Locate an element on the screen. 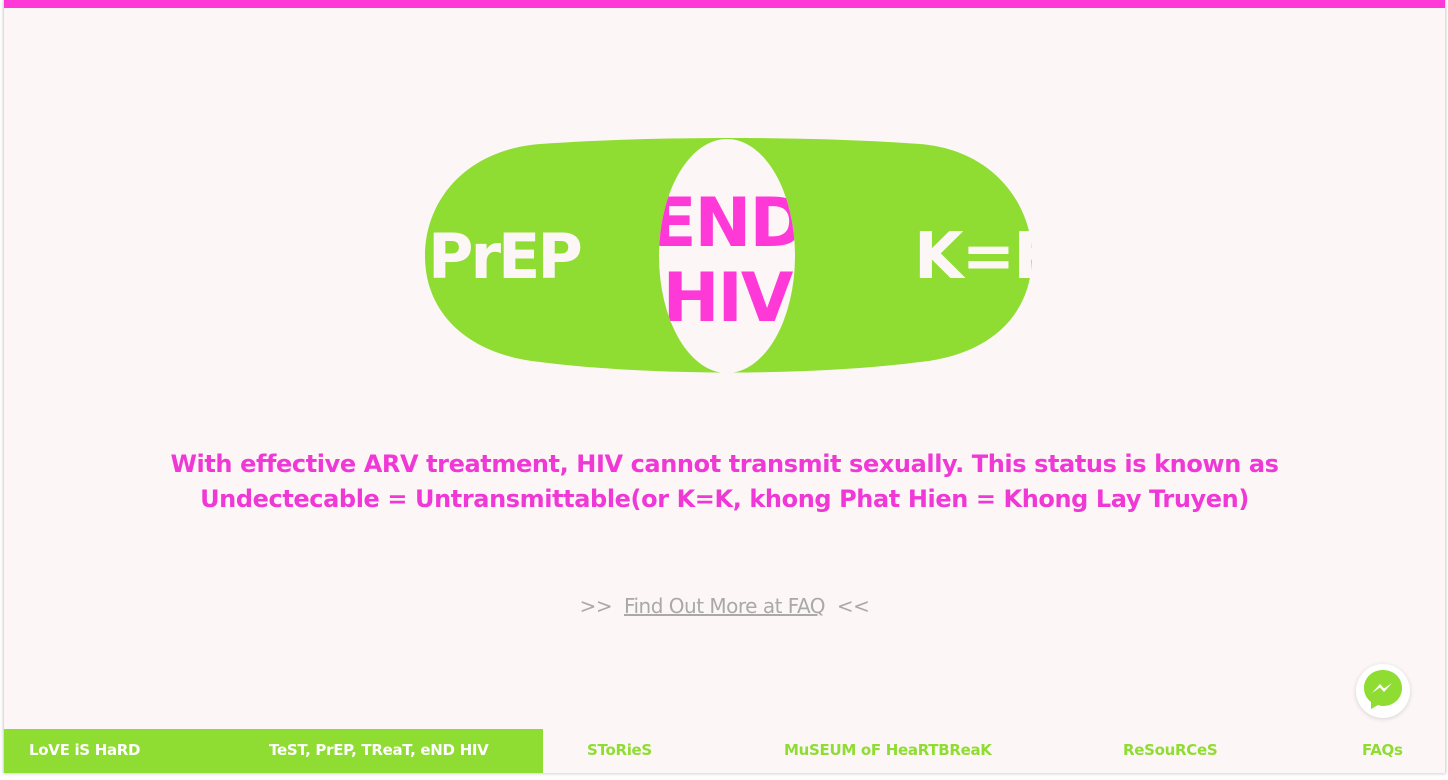 The width and height of the screenshot is (1448, 780). nav-item-faqs: FAQs is located at coordinates (1382, 751).